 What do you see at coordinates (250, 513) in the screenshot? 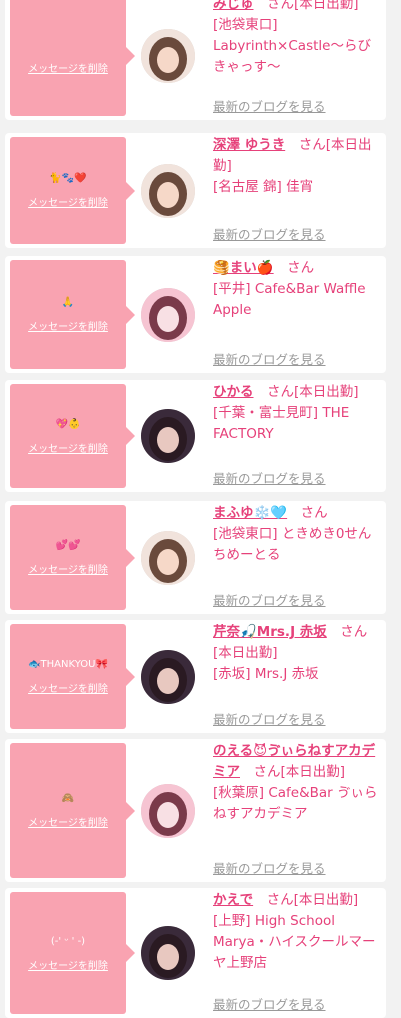
I see `cast-name-link: まふゆ❄️🩵` at bounding box center [250, 513].